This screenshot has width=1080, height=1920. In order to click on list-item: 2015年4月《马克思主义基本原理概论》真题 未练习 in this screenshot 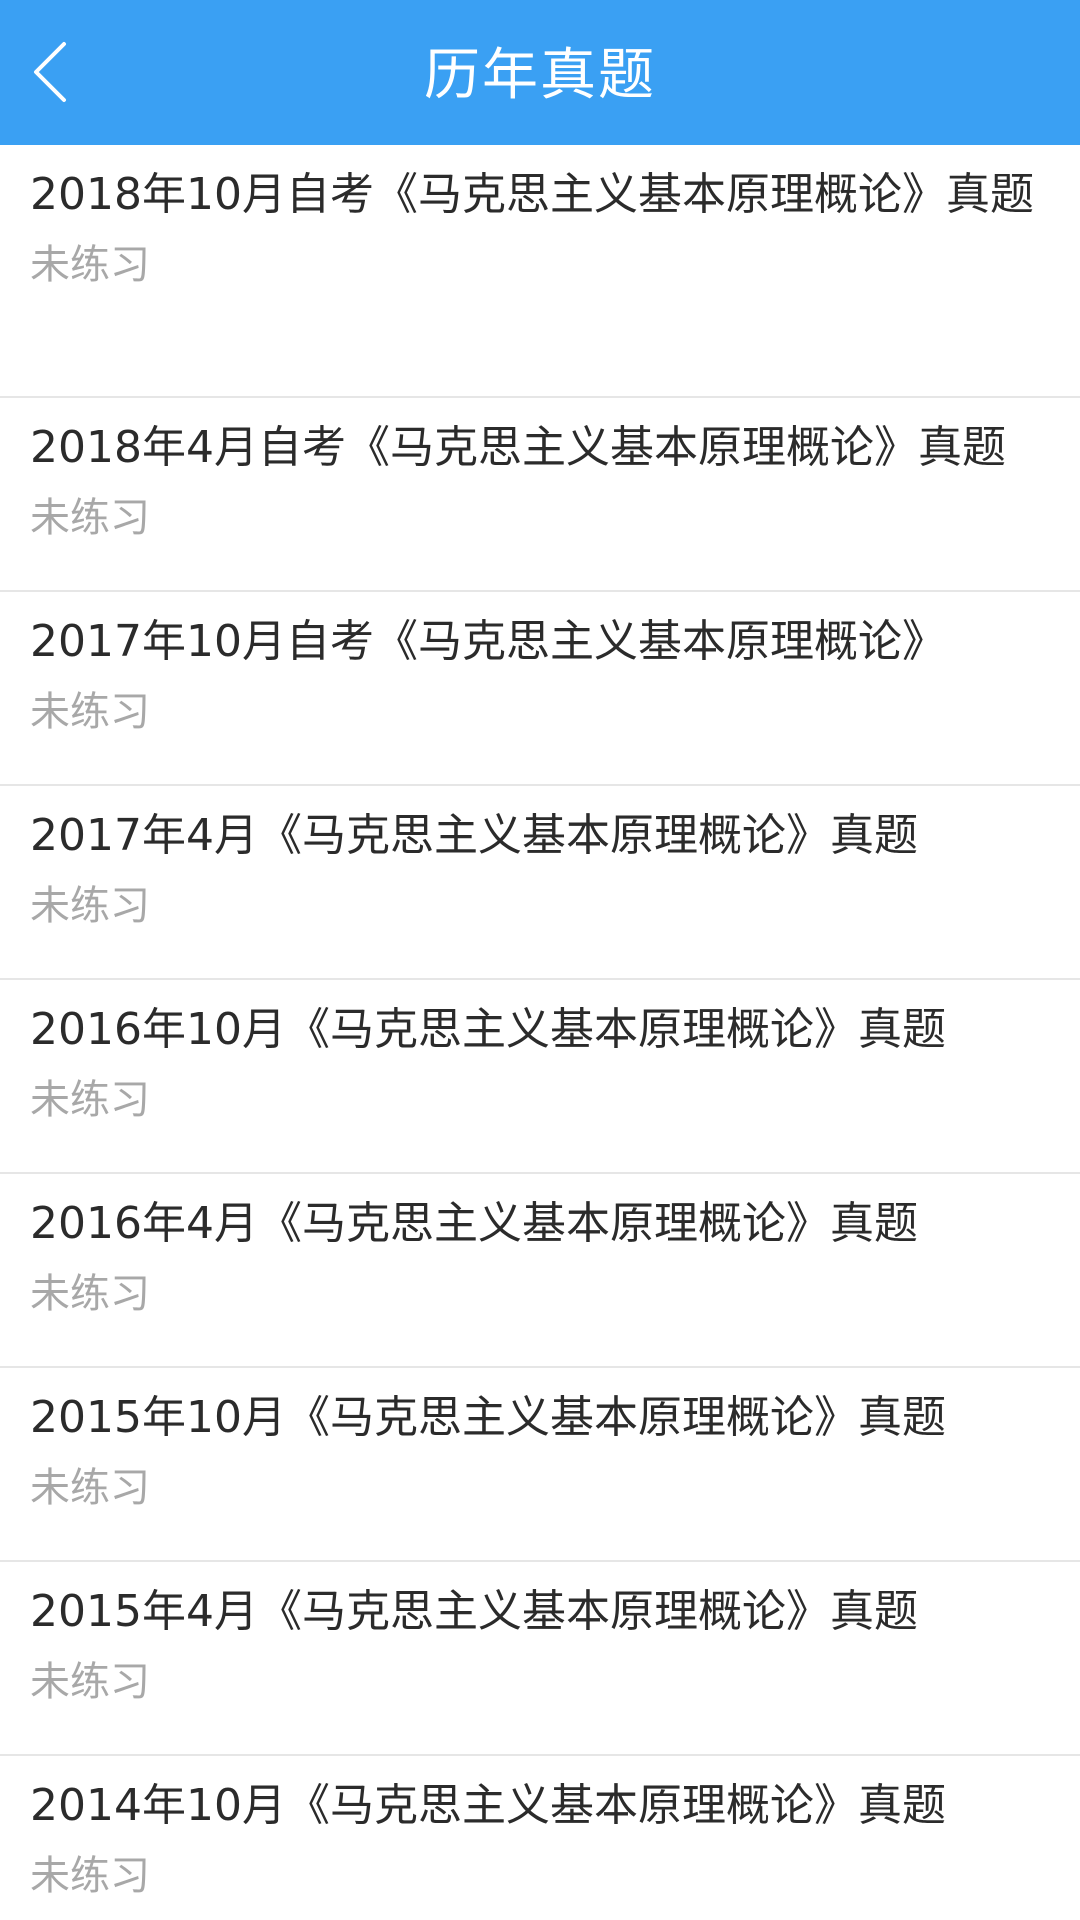, I will do `click(540, 1659)`.